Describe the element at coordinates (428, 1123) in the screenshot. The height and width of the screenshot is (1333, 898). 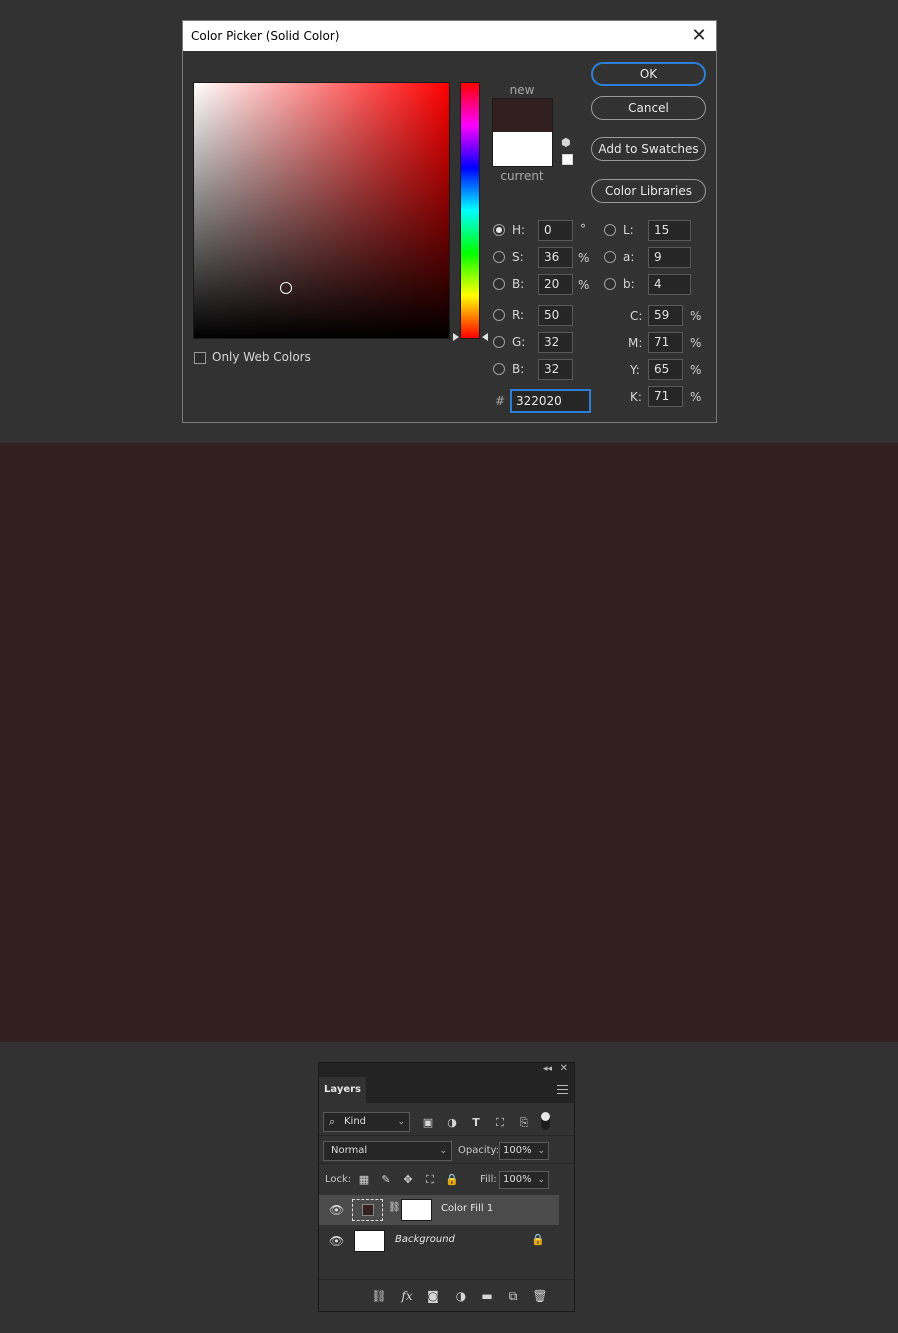
I see `pixel-layer-filter-icon: ▣` at that location.